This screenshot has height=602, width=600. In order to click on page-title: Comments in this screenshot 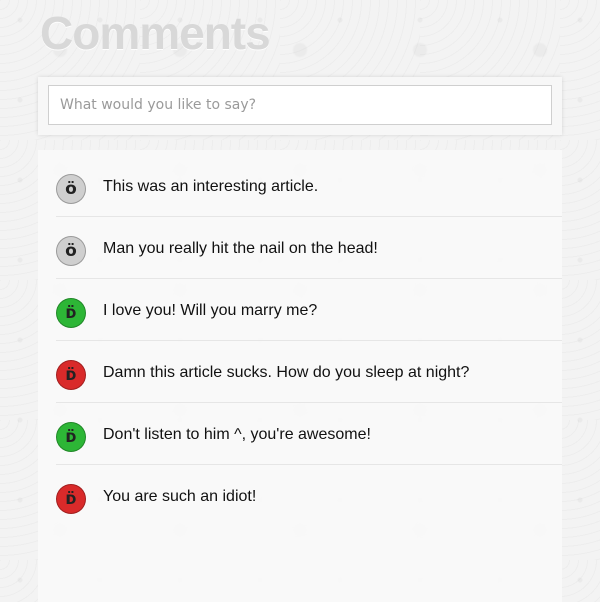, I will do `click(155, 33)`.